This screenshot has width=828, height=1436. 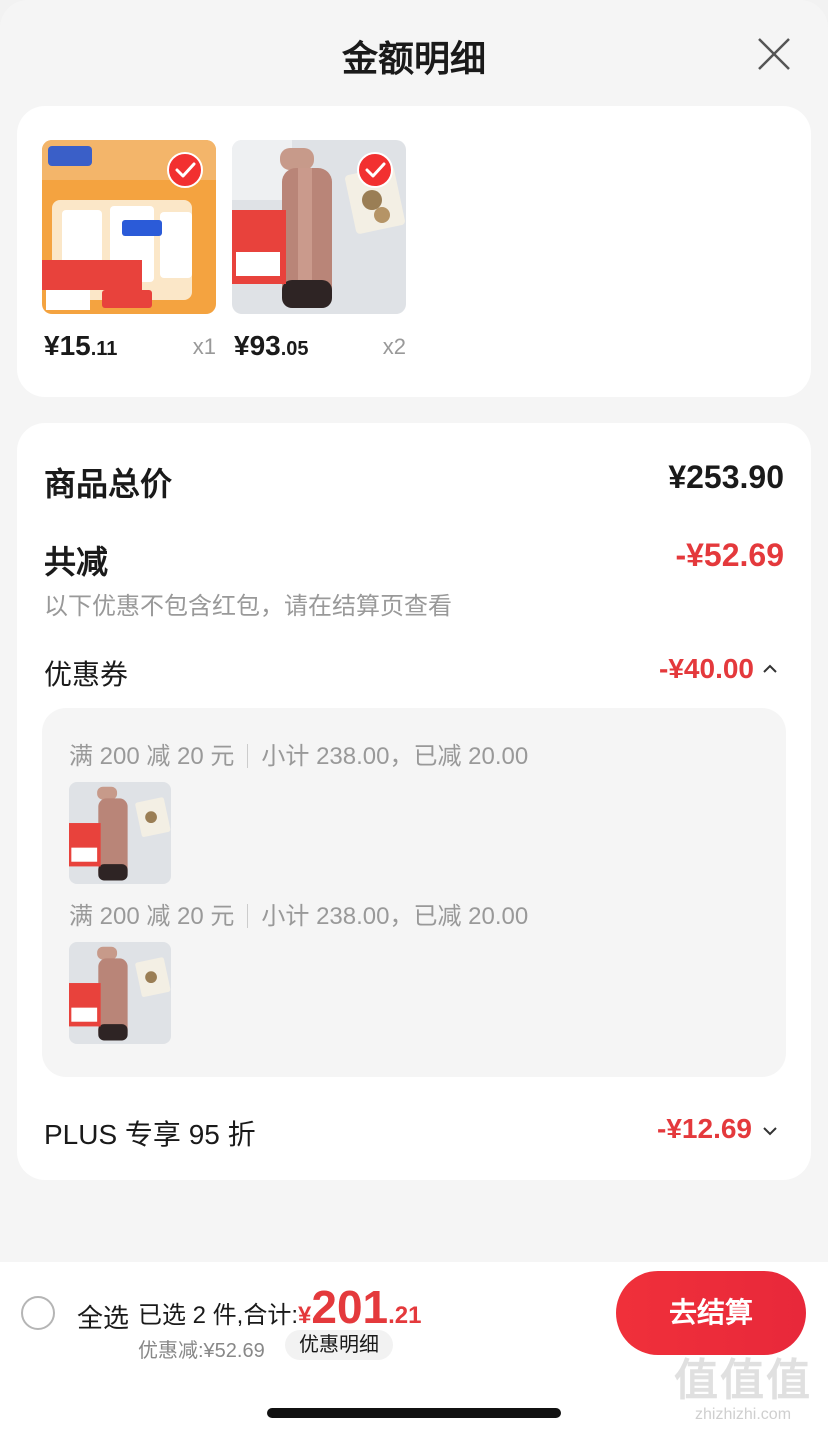 What do you see at coordinates (770, 669) in the screenshot?
I see `chevron-up-icon` at bounding box center [770, 669].